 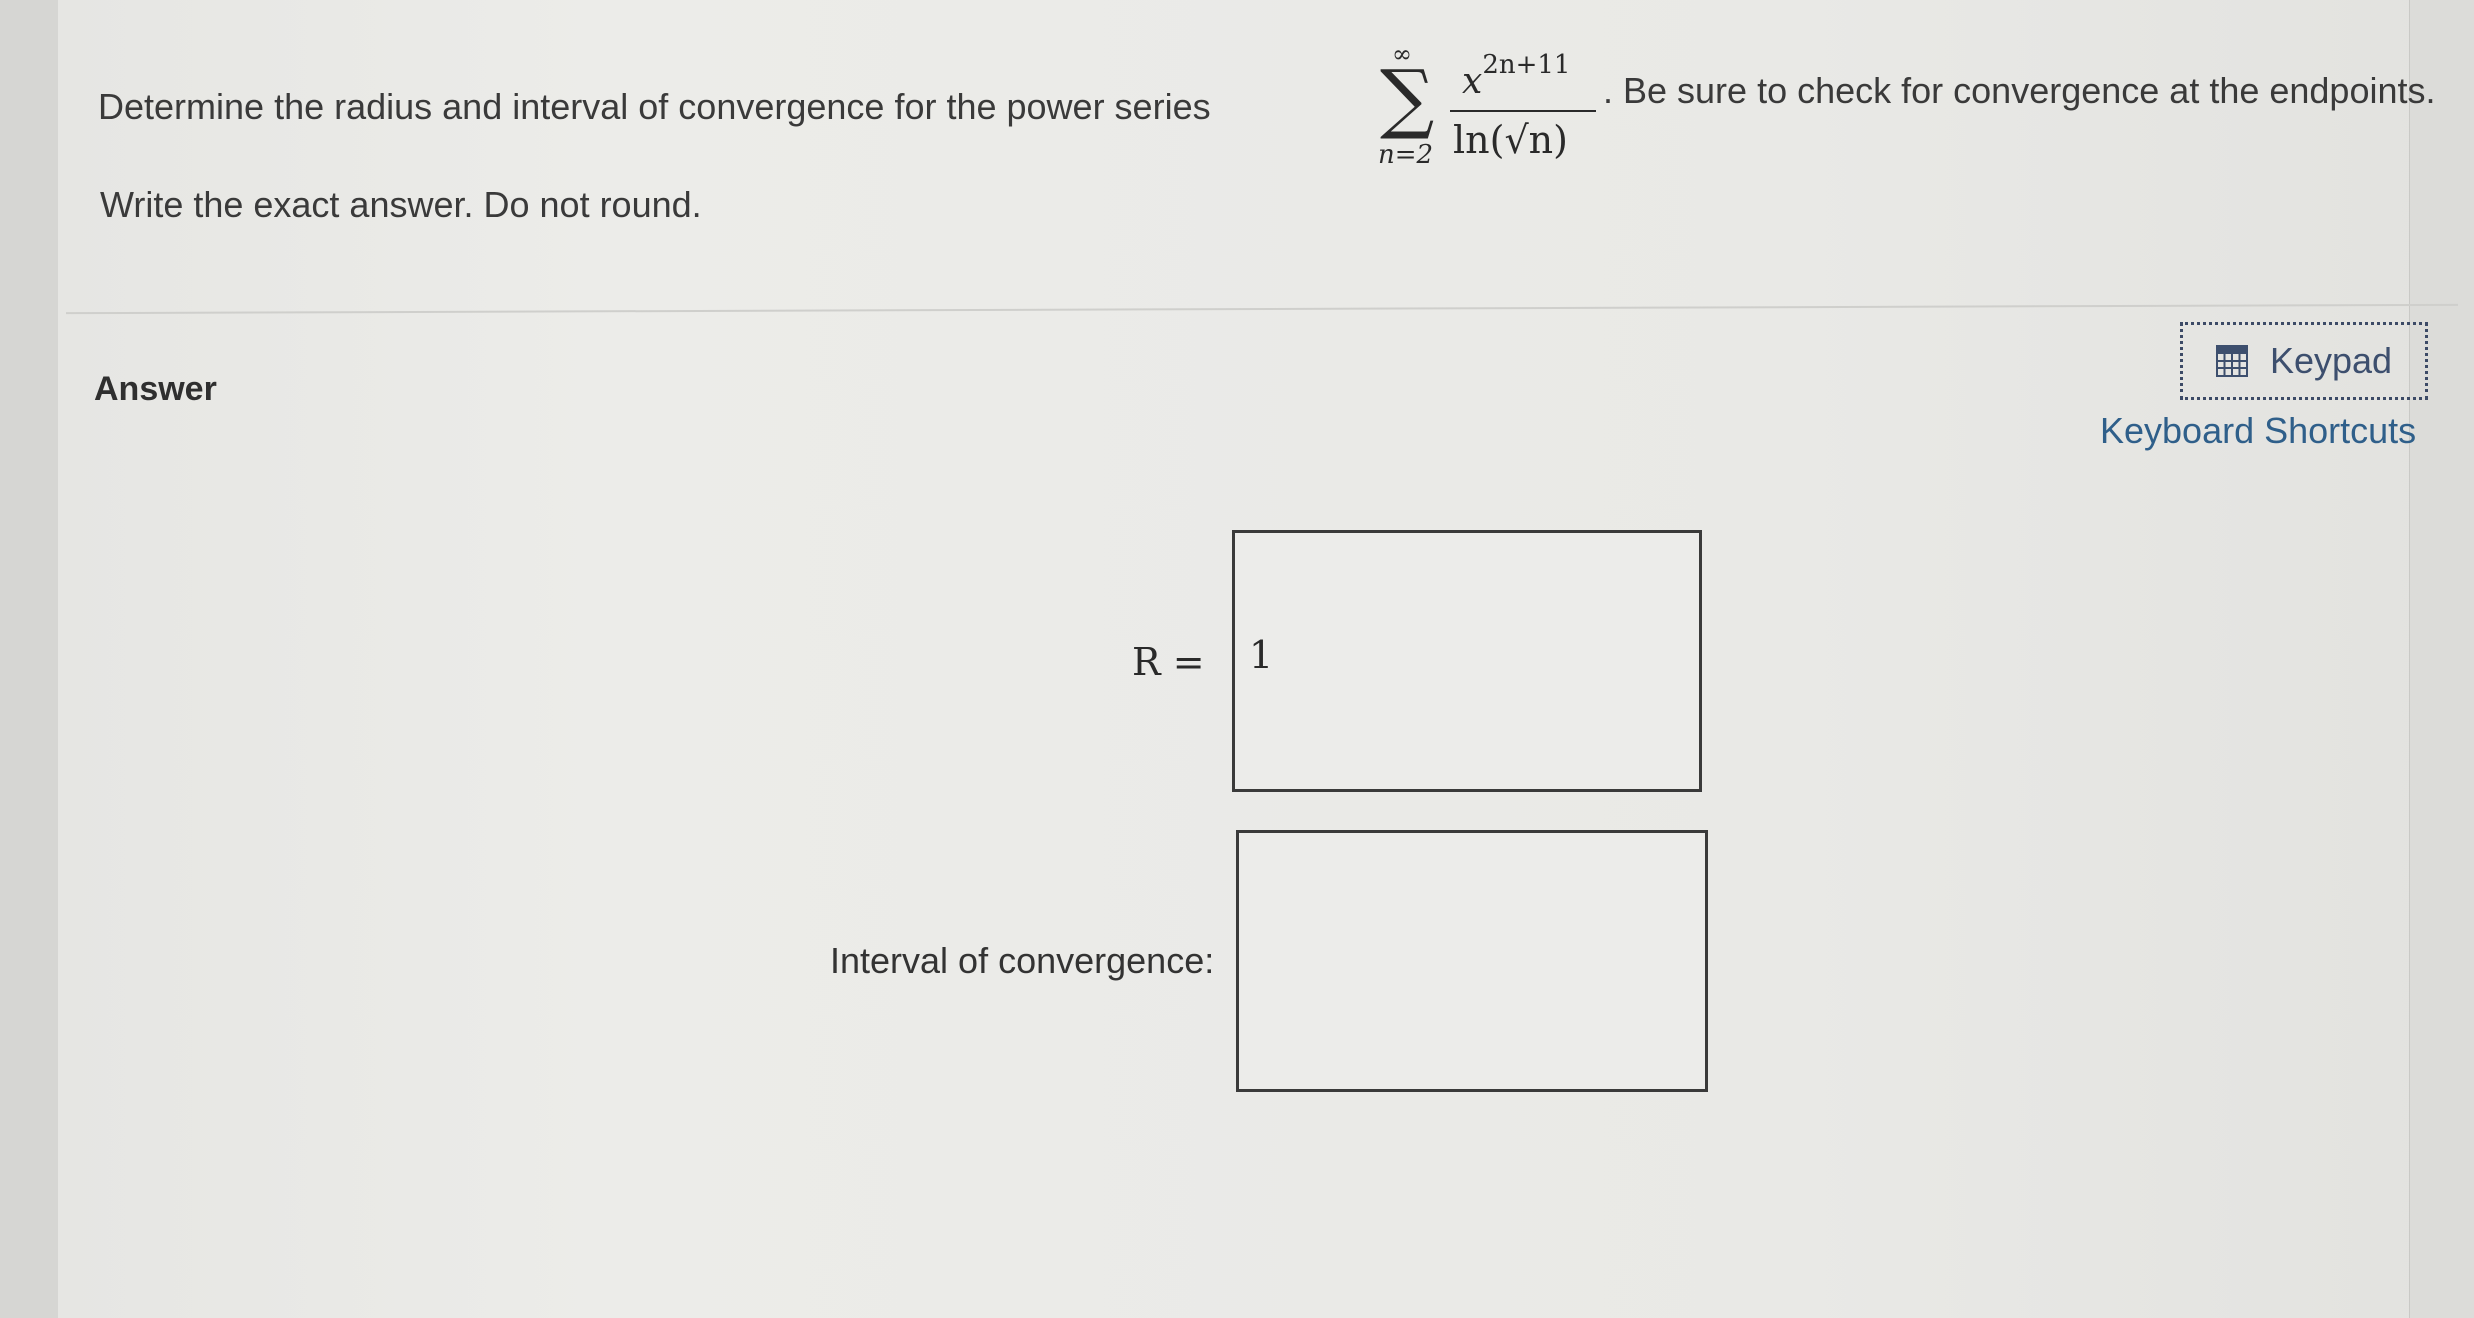 What do you see at coordinates (1526, 65) in the screenshot?
I see `numerator-exponent: 2n+11` at bounding box center [1526, 65].